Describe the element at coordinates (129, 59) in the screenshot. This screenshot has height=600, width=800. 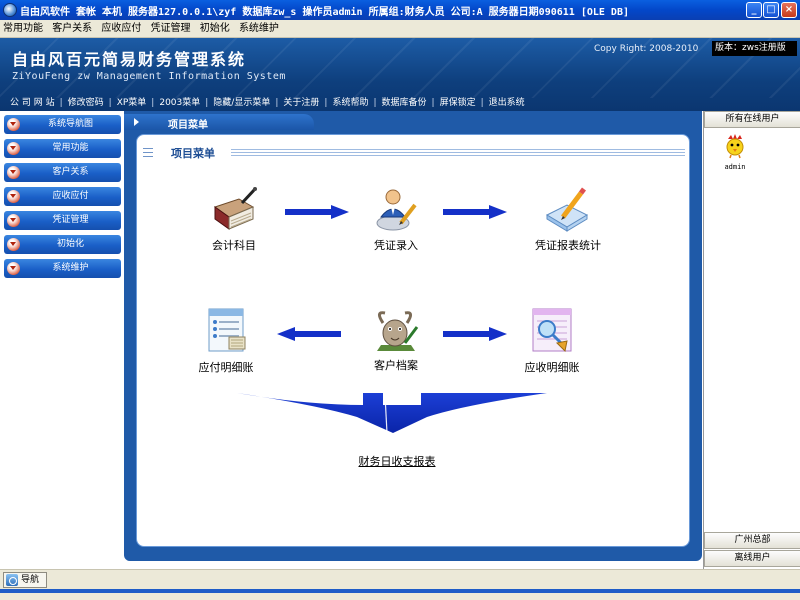
I see `system-title: 自由风百元简易财务管理系统` at that location.